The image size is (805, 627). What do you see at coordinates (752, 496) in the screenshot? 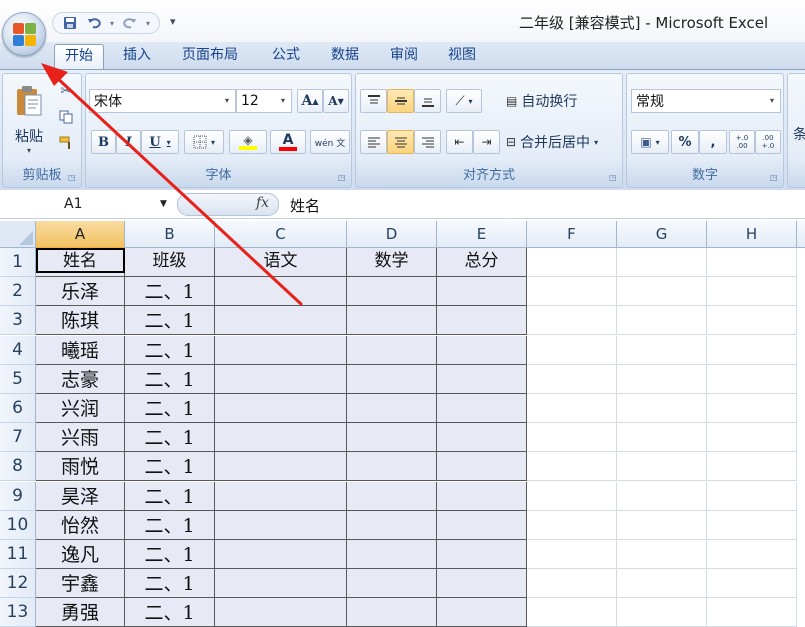
I see `cell-h9` at bounding box center [752, 496].